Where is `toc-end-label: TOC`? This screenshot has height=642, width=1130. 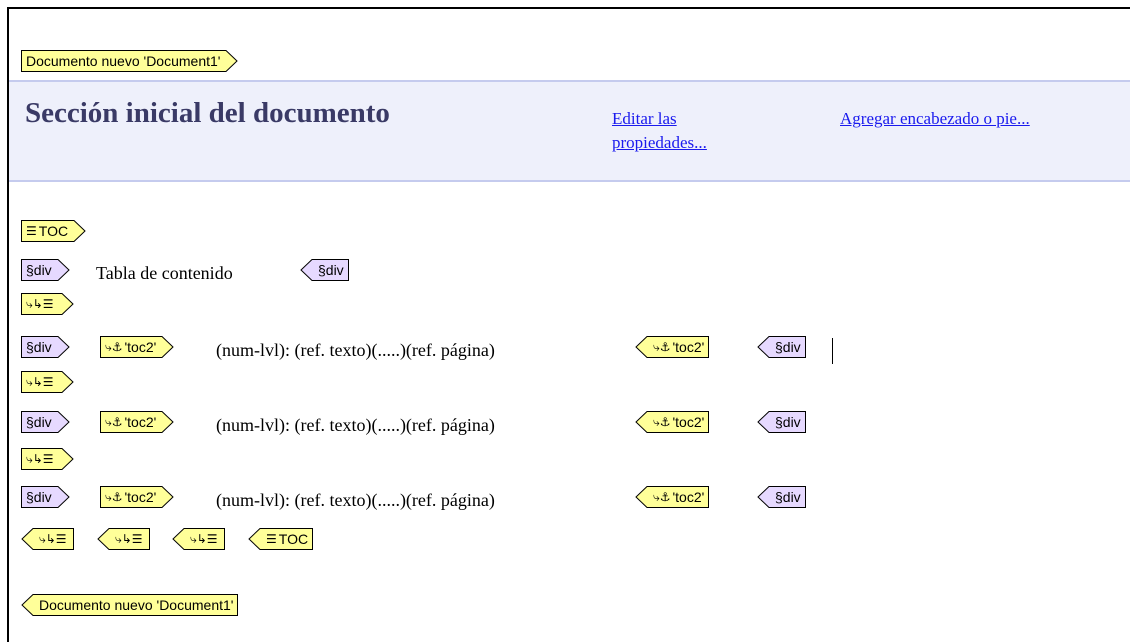
toc-end-label: TOC is located at coordinates (293, 539).